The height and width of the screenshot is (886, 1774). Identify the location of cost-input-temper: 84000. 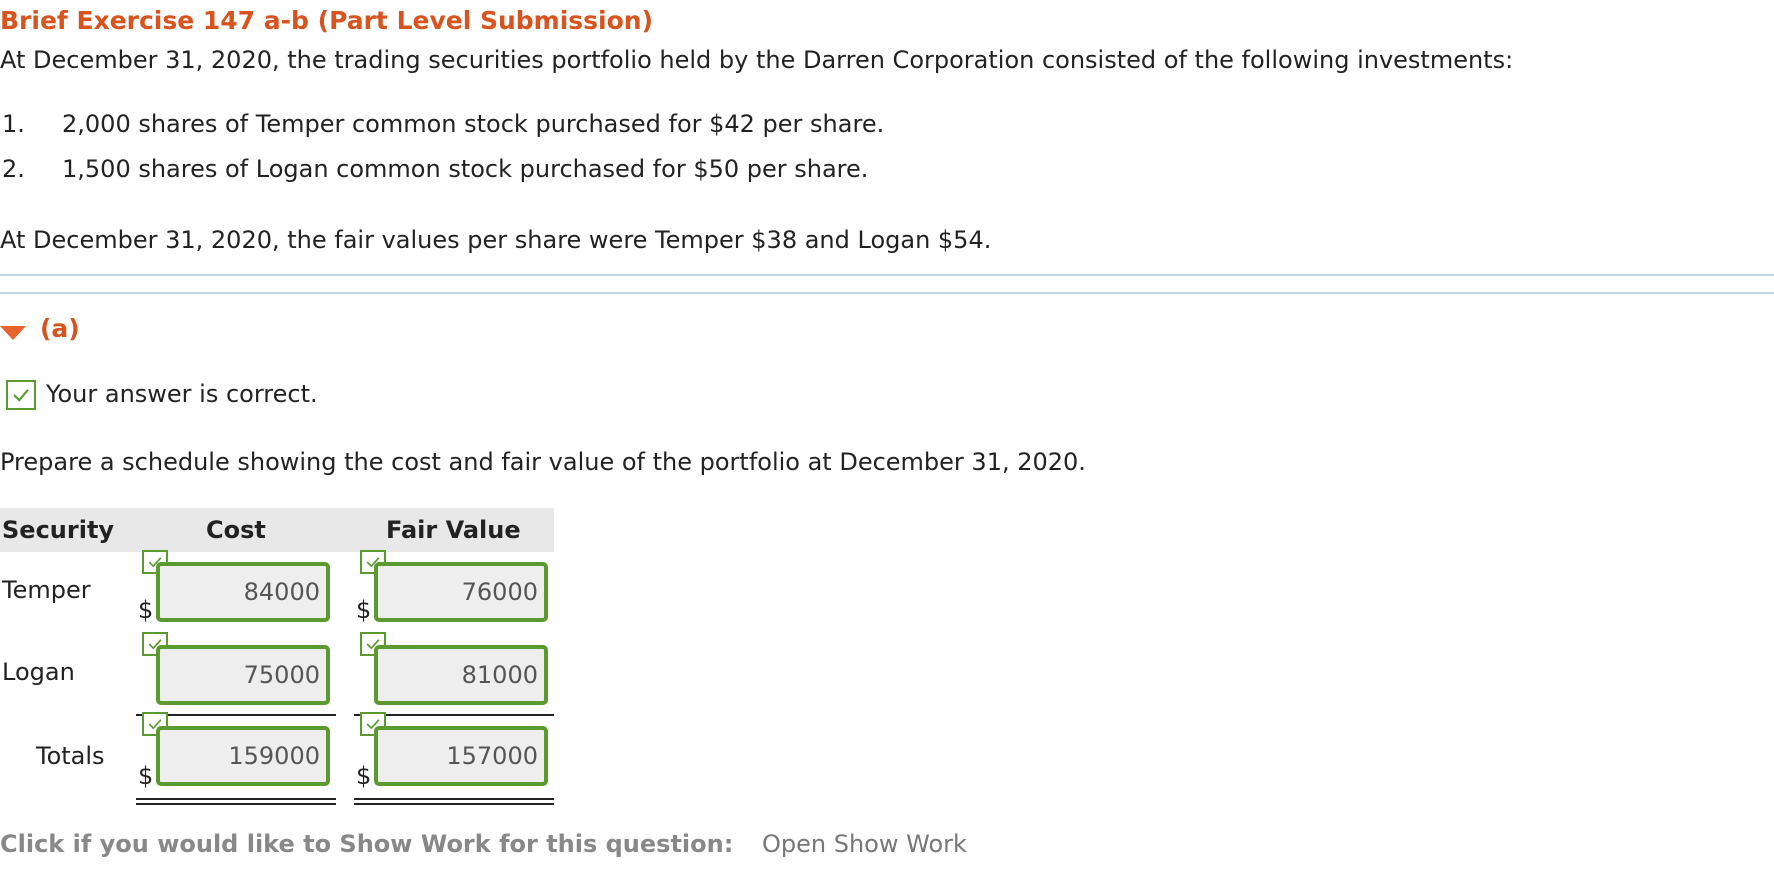
(243, 592).